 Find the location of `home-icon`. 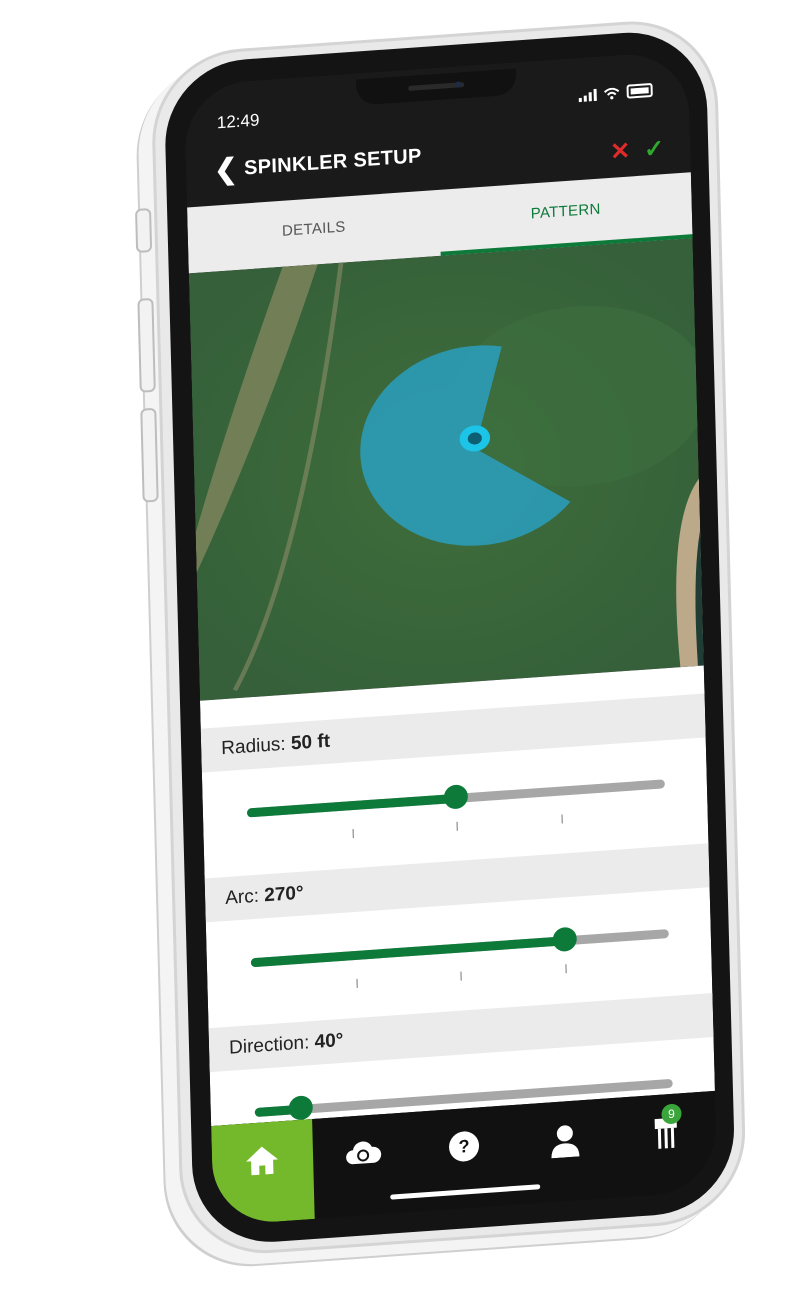

home-icon is located at coordinates (262, 1161).